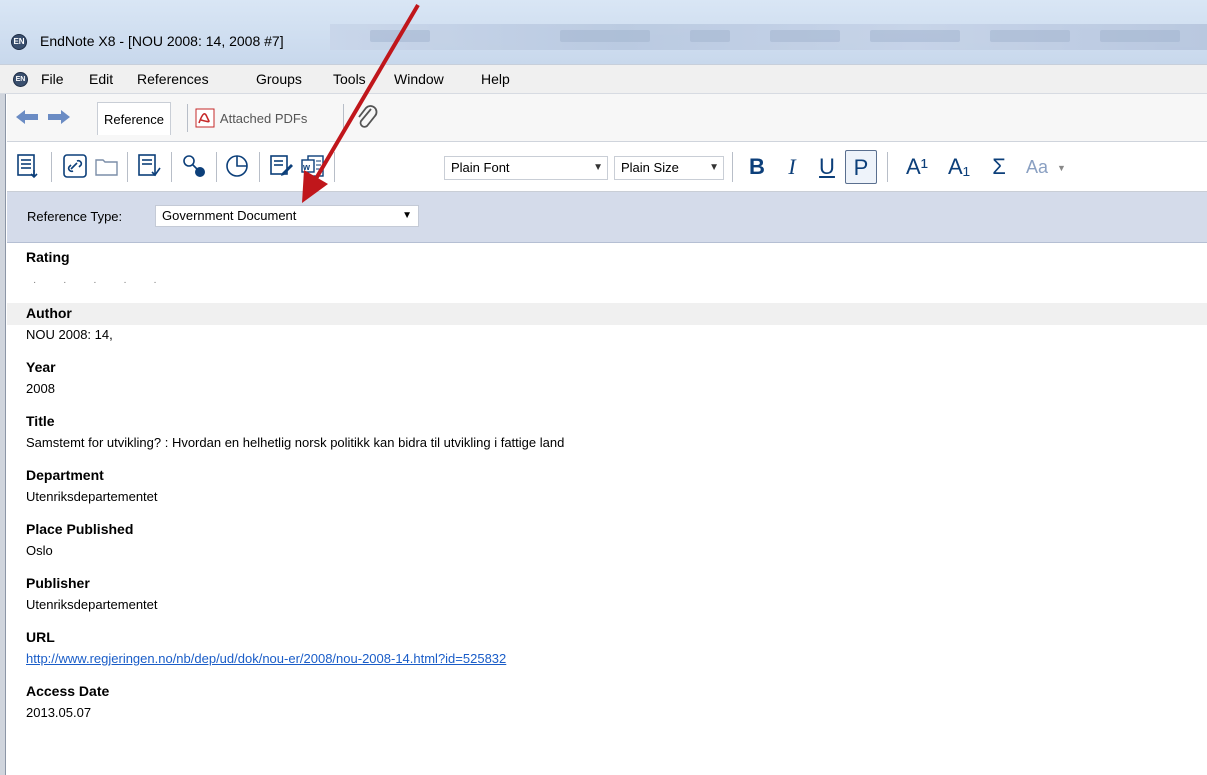  Describe the element at coordinates (39, 550) in the screenshot. I see `field-value-place-published: Oslo` at that location.